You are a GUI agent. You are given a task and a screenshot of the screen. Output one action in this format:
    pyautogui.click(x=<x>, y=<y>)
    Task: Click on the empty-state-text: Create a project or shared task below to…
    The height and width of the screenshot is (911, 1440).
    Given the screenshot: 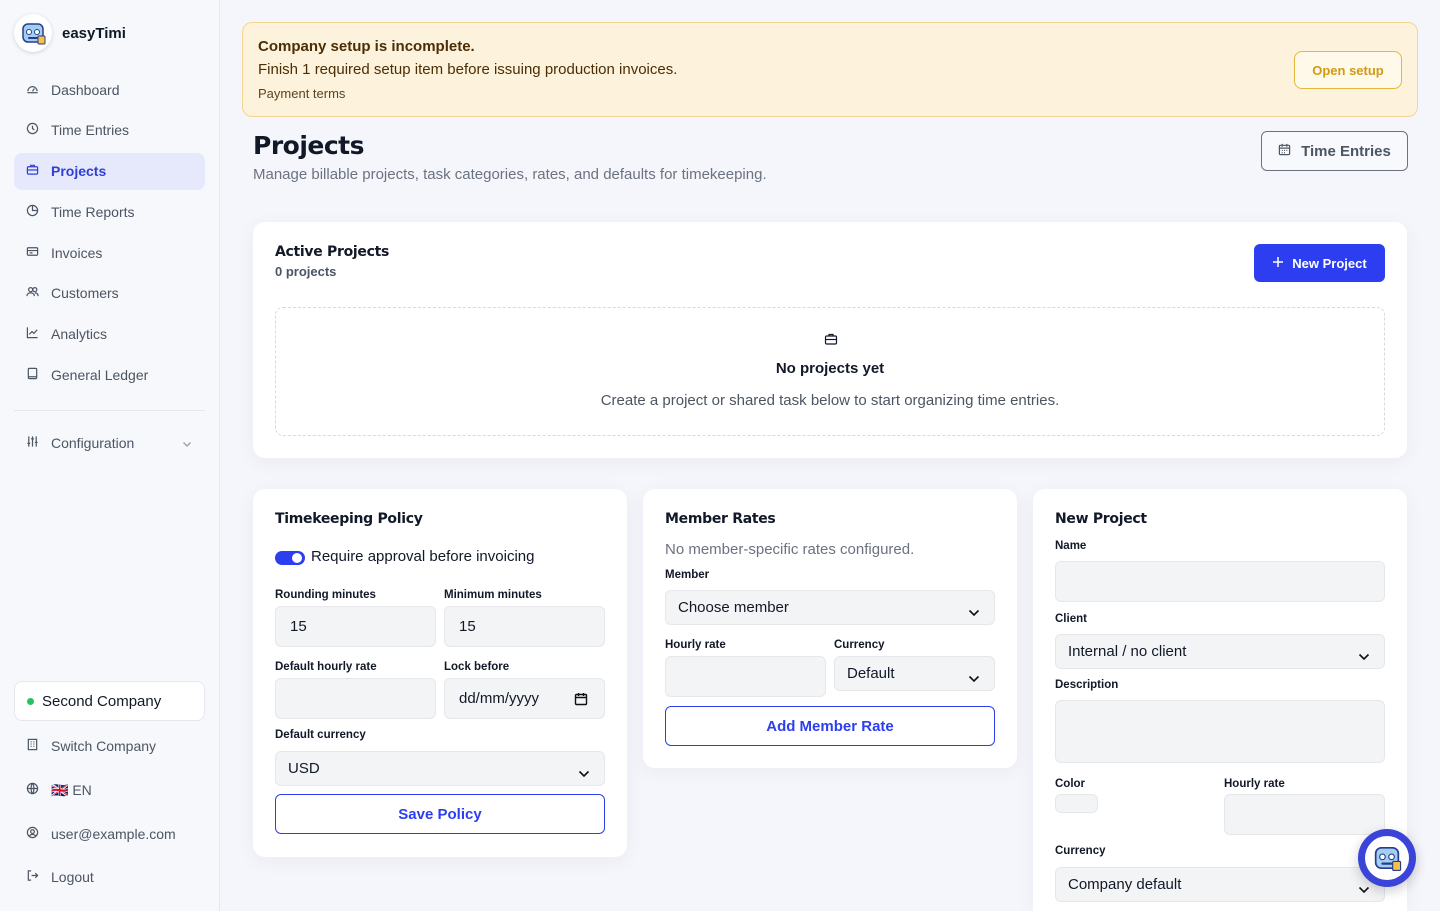 What is the action you would take?
    pyautogui.click(x=830, y=400)
    